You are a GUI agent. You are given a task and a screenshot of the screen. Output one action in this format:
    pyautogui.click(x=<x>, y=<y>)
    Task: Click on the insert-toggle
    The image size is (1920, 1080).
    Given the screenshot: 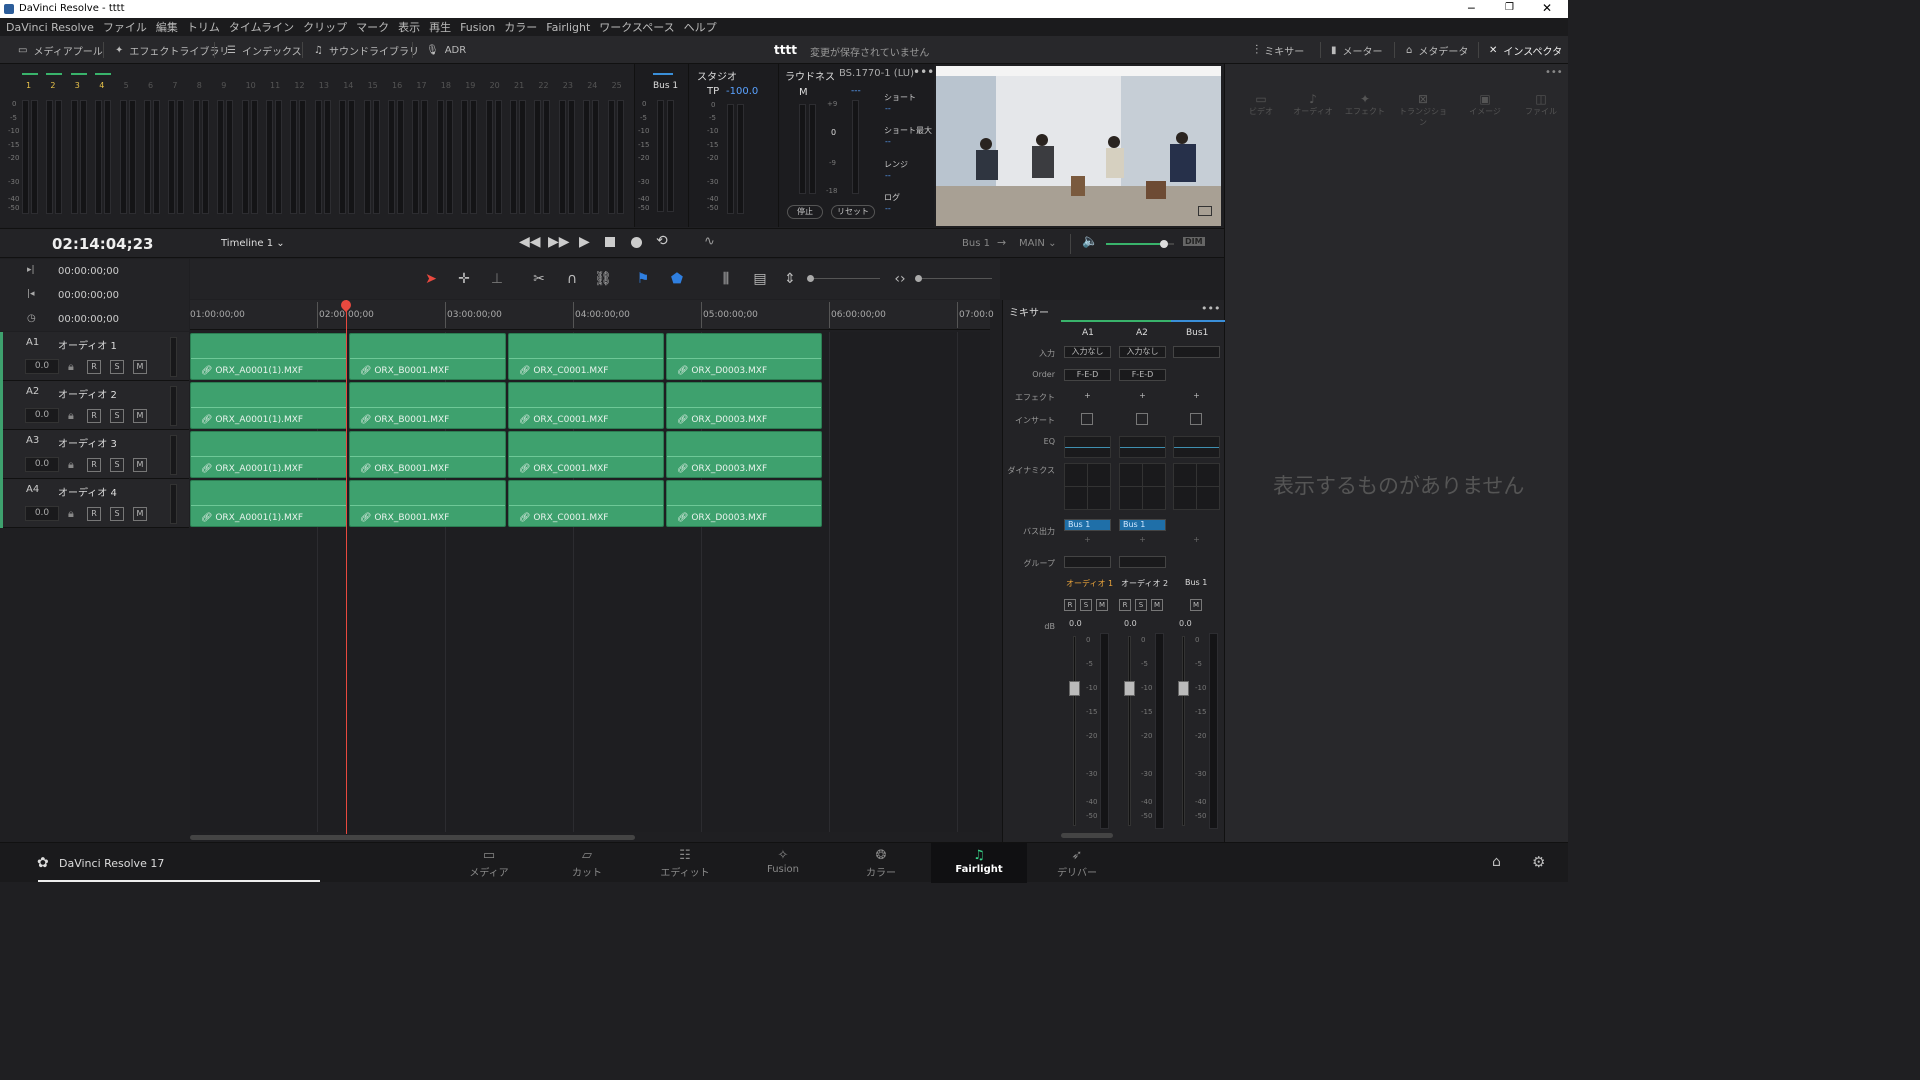 What is the action you would take?
    pyautogui.click(x=1087, y=419)
    